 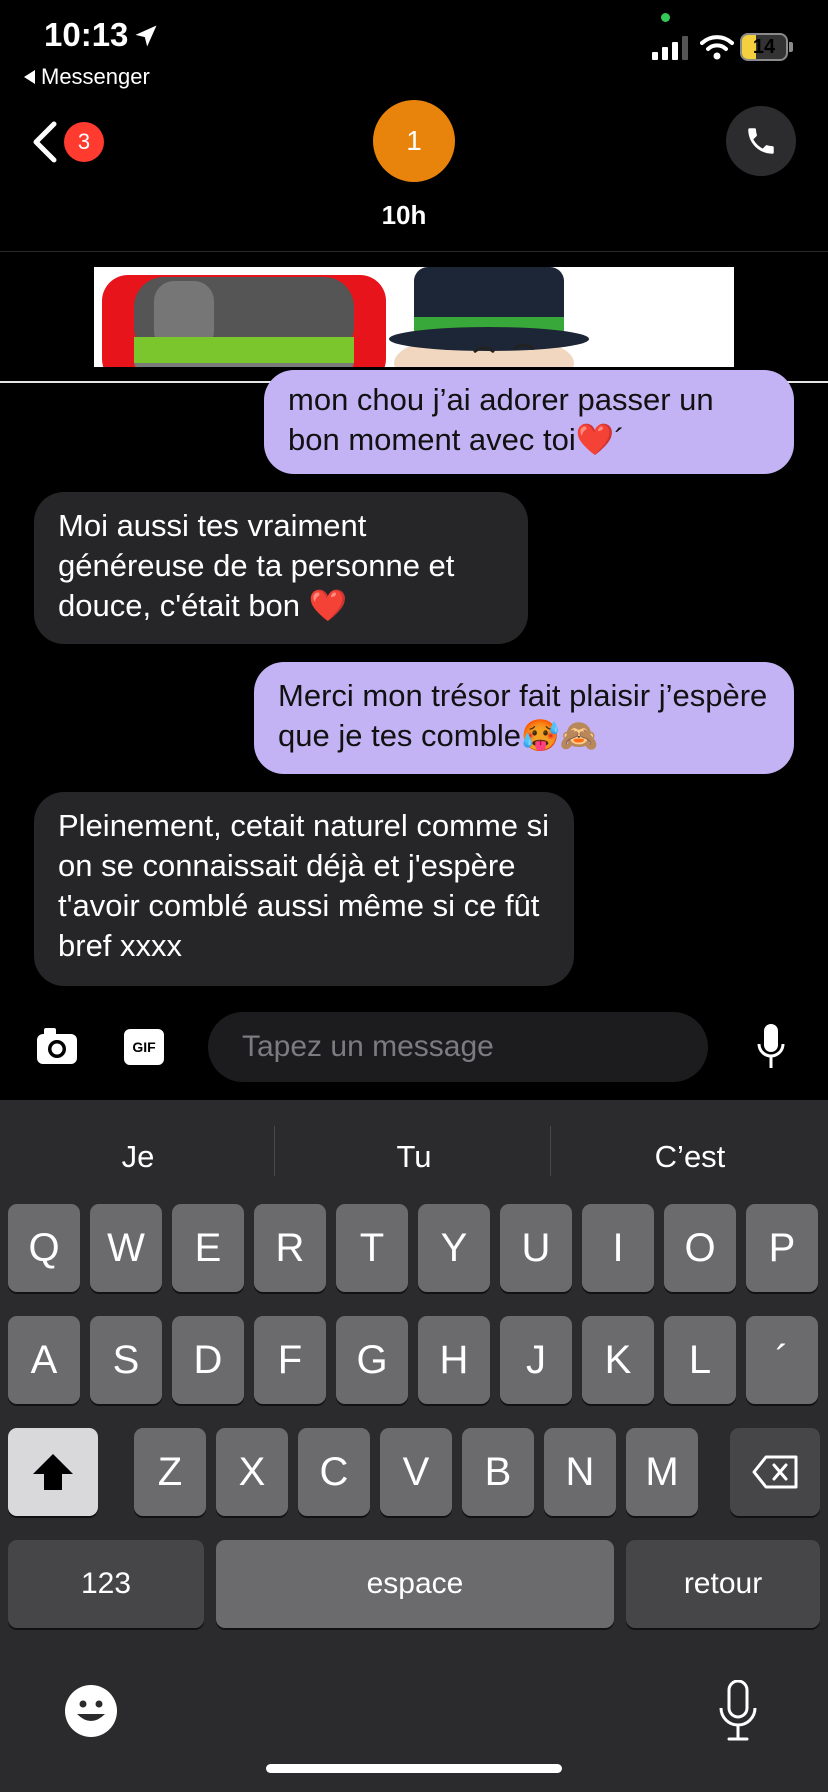 I want to click on dictation-microphone-icon, so click(x=738, y=1711).